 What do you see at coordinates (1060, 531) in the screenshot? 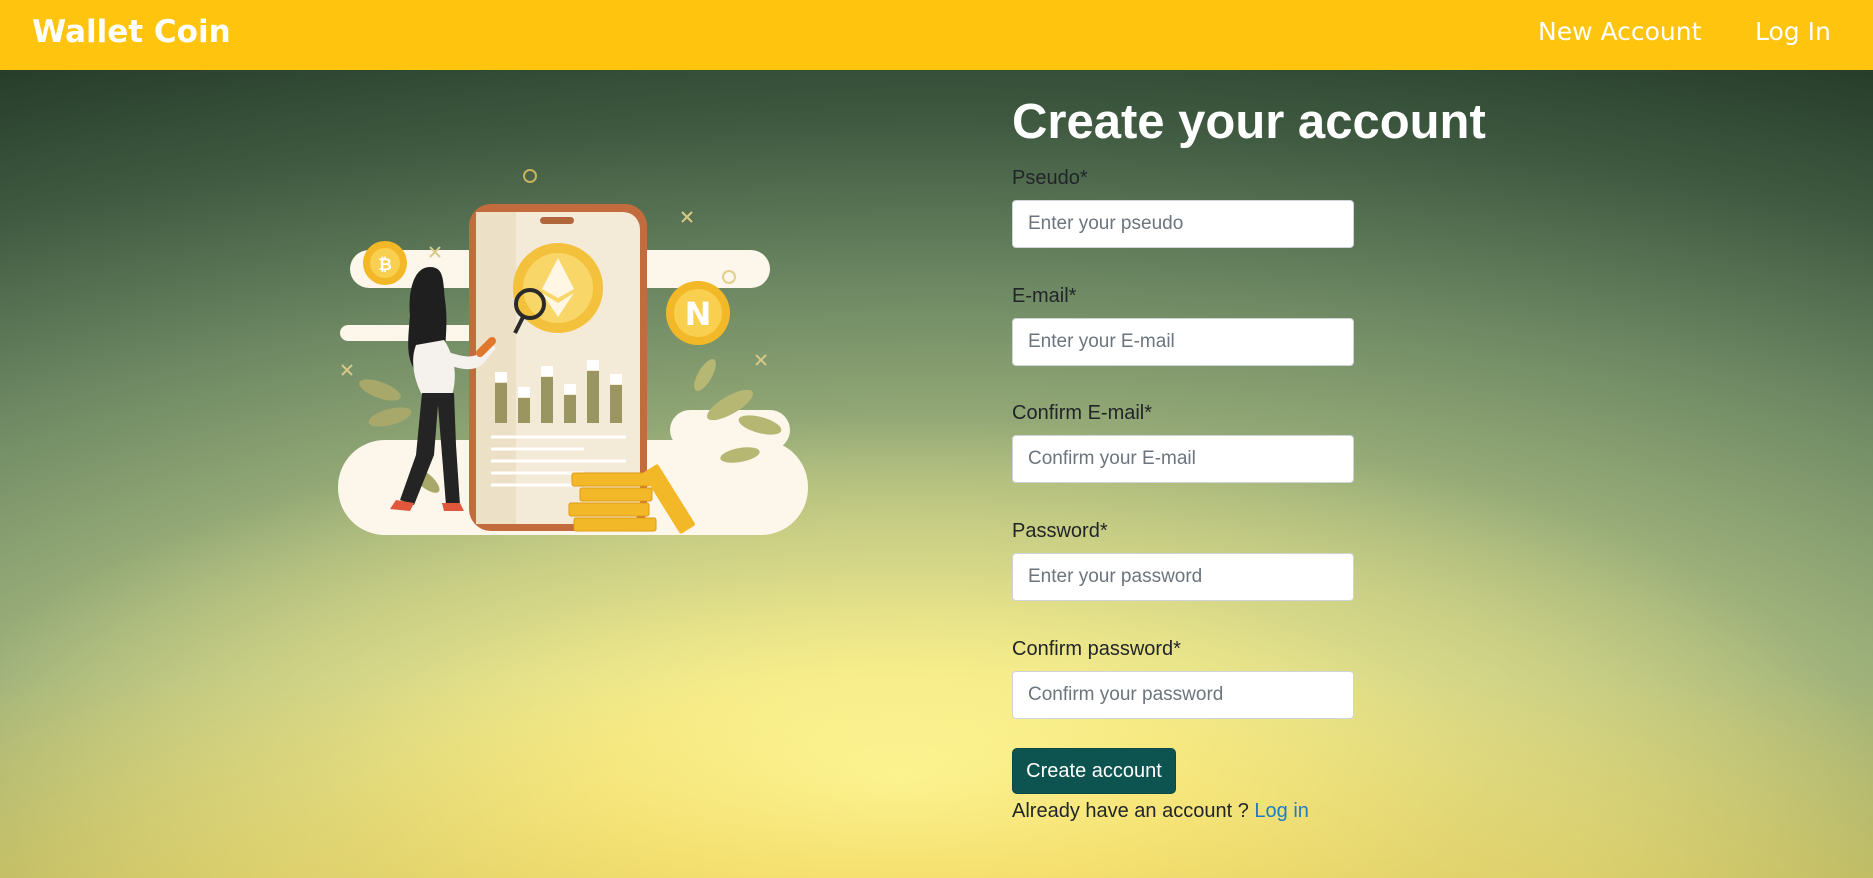
I see `password-label: Password*` at bounding box center [1060, 531].